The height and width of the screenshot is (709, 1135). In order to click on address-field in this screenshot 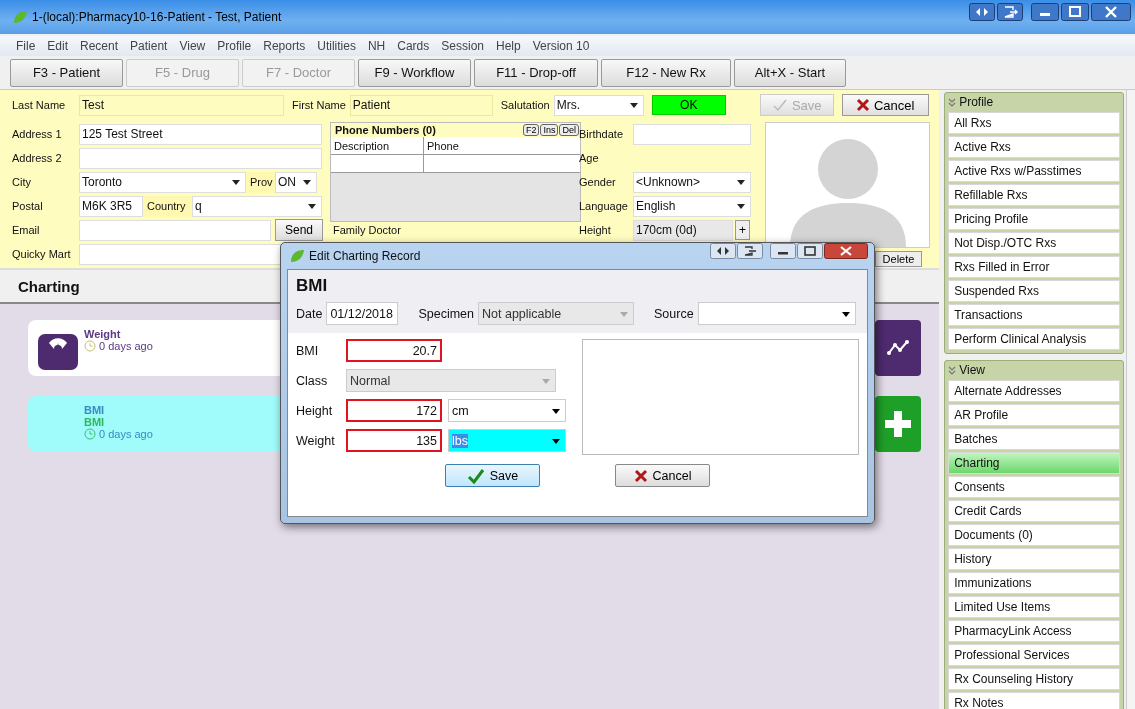, I will do `click(200, 158)`.